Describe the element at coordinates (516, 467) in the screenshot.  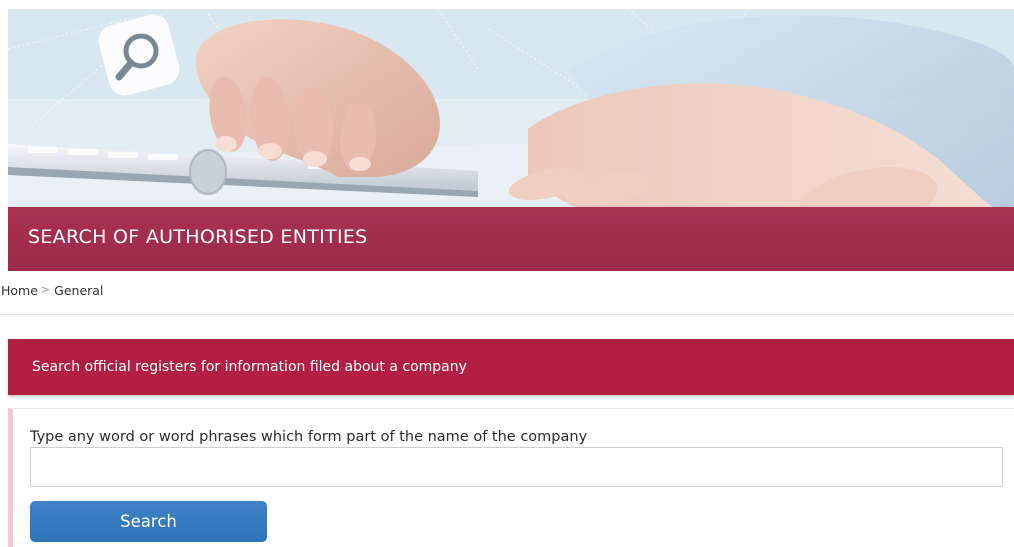
I see `company-name-input` at that location.